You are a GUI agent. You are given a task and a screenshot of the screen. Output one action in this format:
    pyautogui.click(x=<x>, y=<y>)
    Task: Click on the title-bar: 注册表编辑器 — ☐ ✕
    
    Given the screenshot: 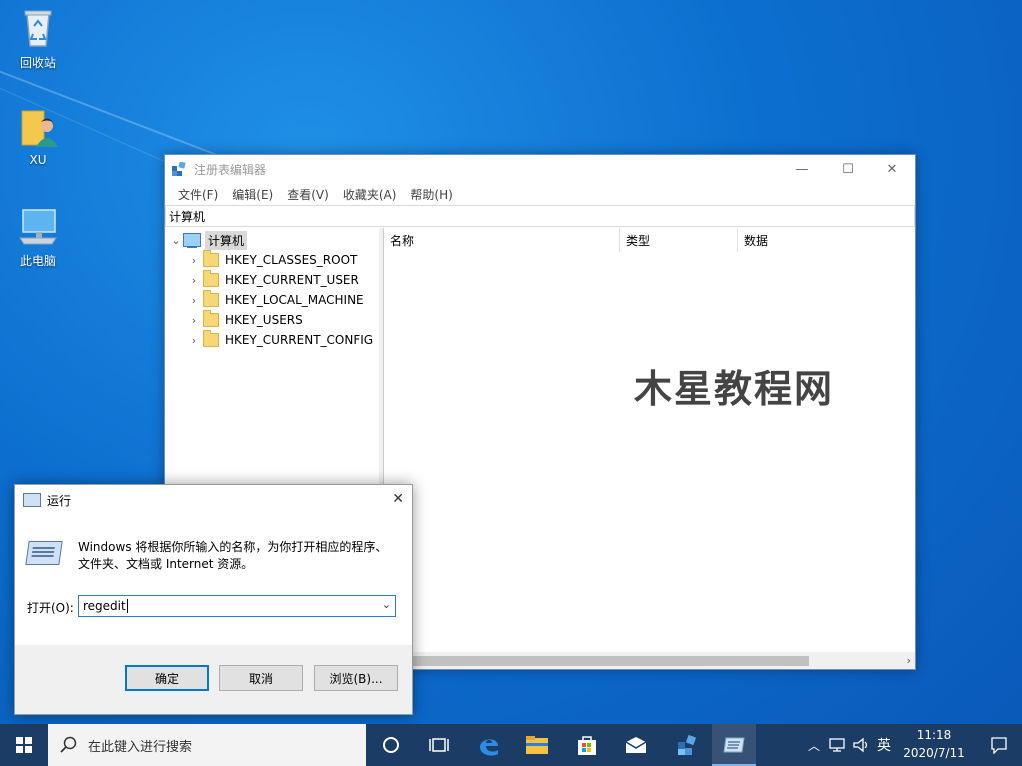 What is the action you would take?
    pyautogui.click(x=540, y=169)
    